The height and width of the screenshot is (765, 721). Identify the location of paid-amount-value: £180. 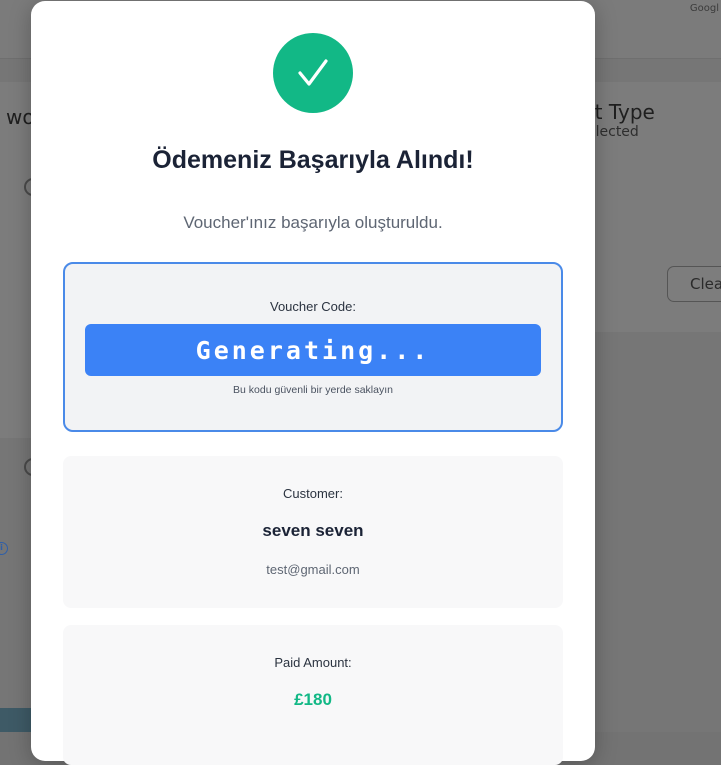
(313, 699).